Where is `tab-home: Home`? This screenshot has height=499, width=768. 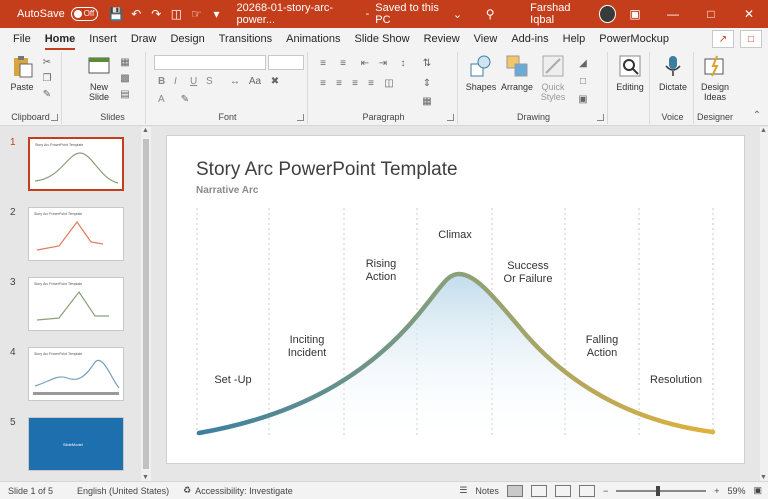 tab-home: Home is located at coordinates (60, 39).